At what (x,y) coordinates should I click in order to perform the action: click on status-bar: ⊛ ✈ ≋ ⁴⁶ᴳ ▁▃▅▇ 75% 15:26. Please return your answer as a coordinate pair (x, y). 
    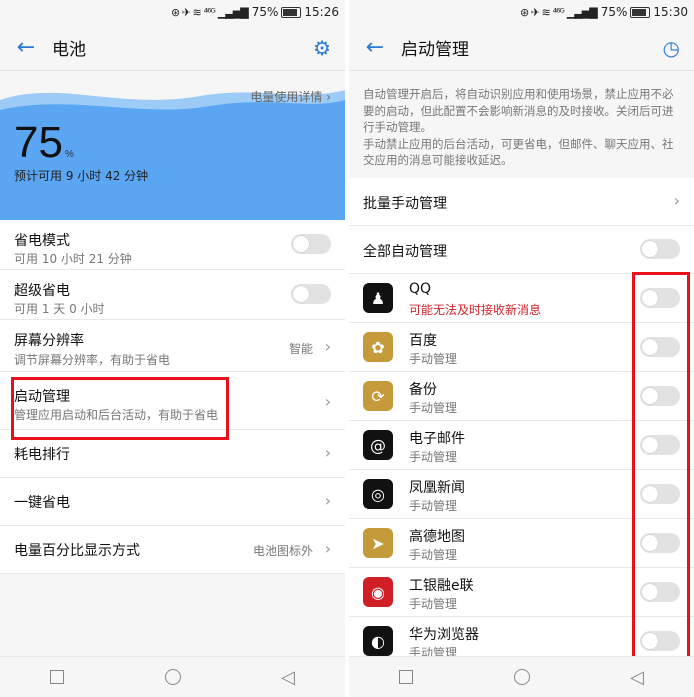
    Looking at the image, I should click on (172, 12).